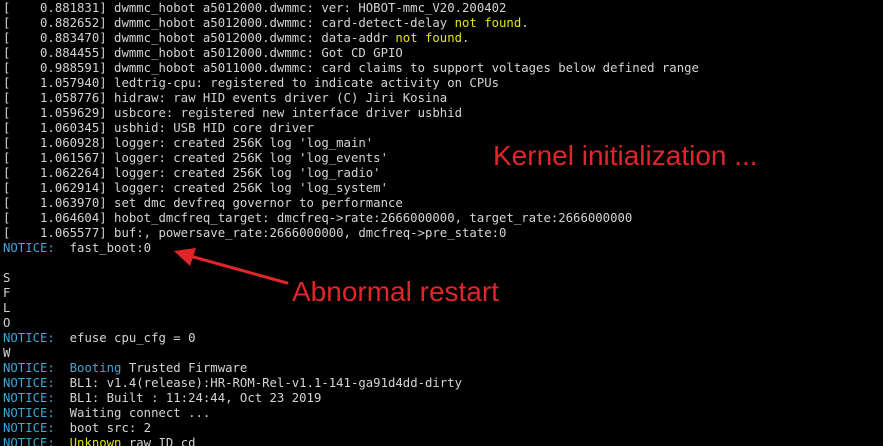 This screenshot has width=883, height=446. Describe the element at coordinates (442, 441) in the screenshot. I see `terminal-line: NOTICE: Unknown raw ID cd` at that location.